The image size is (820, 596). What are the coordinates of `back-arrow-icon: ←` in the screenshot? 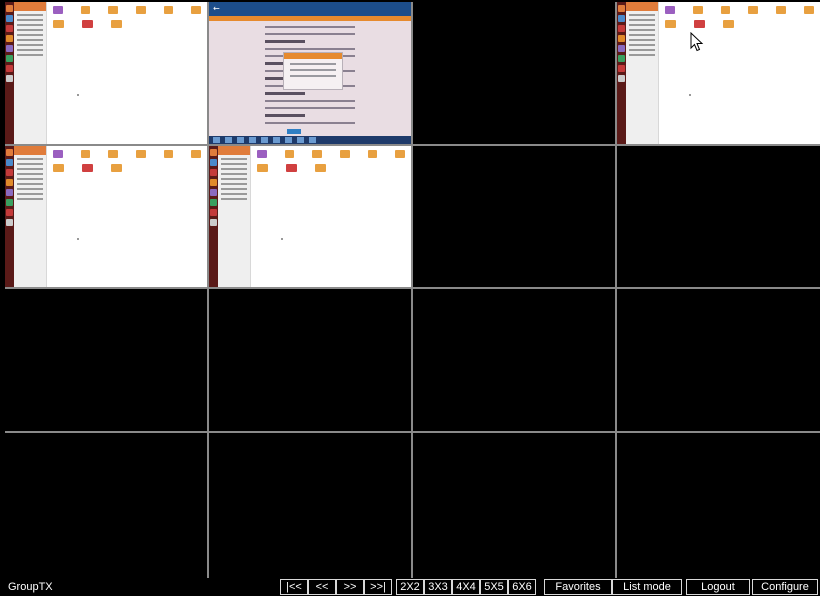 It's located at (216, 8).